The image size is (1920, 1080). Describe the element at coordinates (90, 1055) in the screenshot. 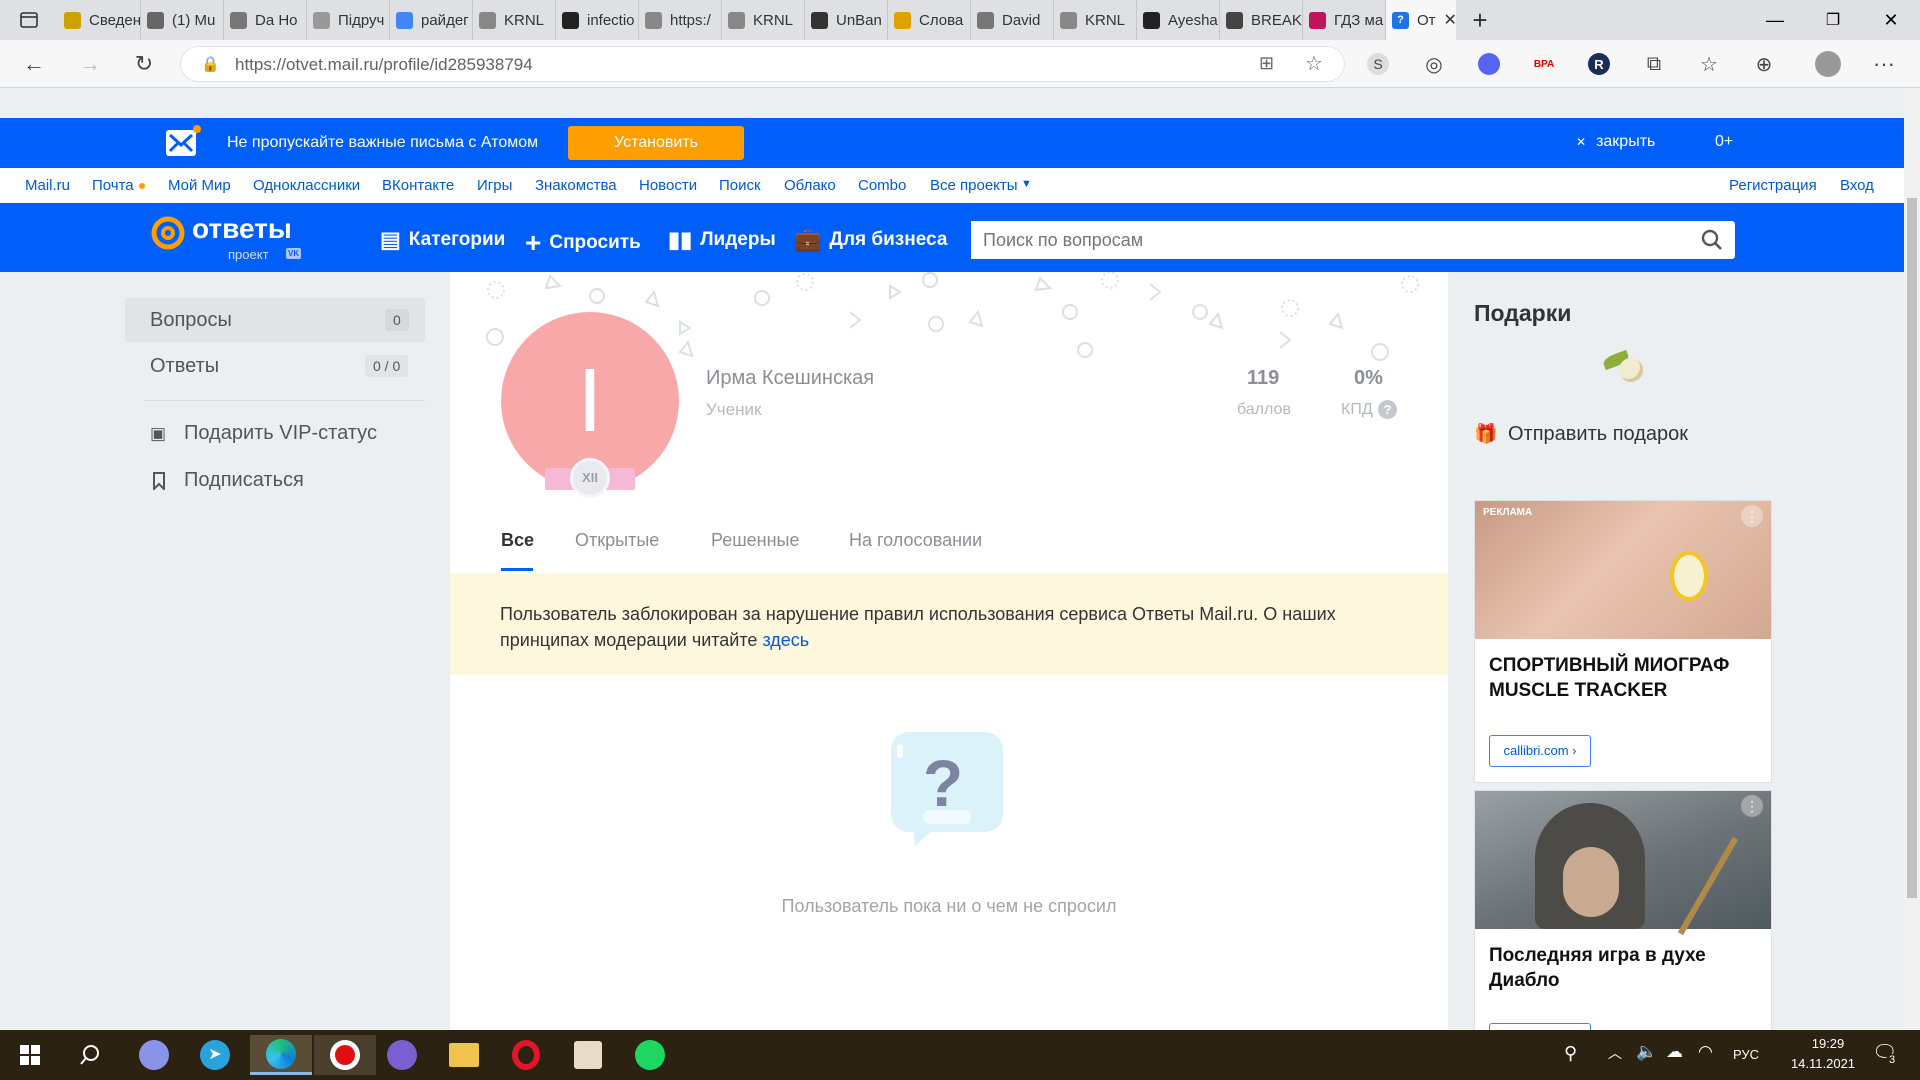

I see `taskbar-search-icon` at that location.